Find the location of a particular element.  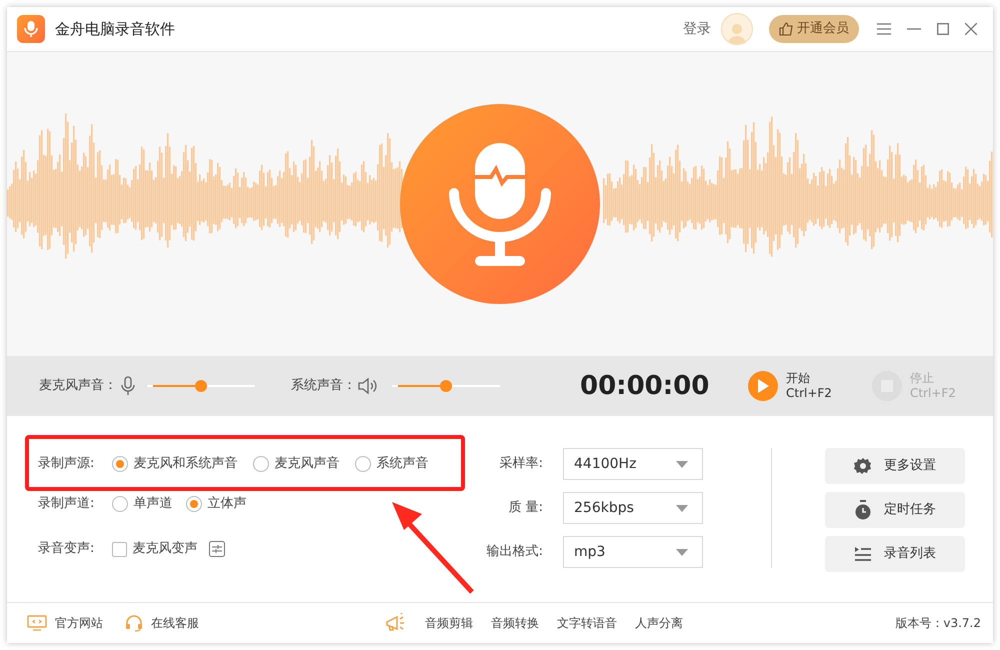

start-button: 开始 Ctrl+F2 is located at coordinates (790, 386).